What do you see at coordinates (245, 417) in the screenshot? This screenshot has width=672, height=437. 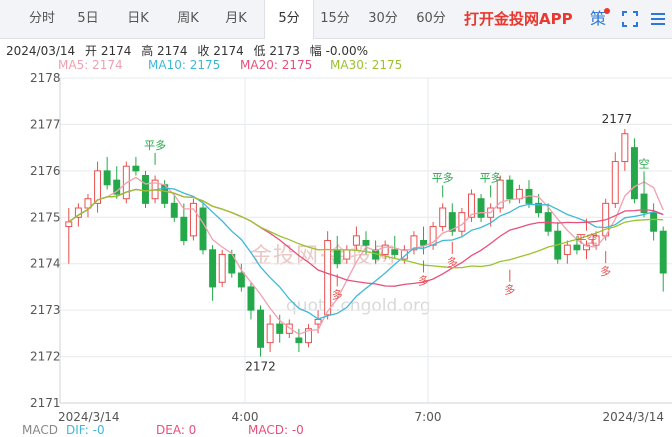 I see `x-tick-label: 4:00` at bounding box center [245, 417].